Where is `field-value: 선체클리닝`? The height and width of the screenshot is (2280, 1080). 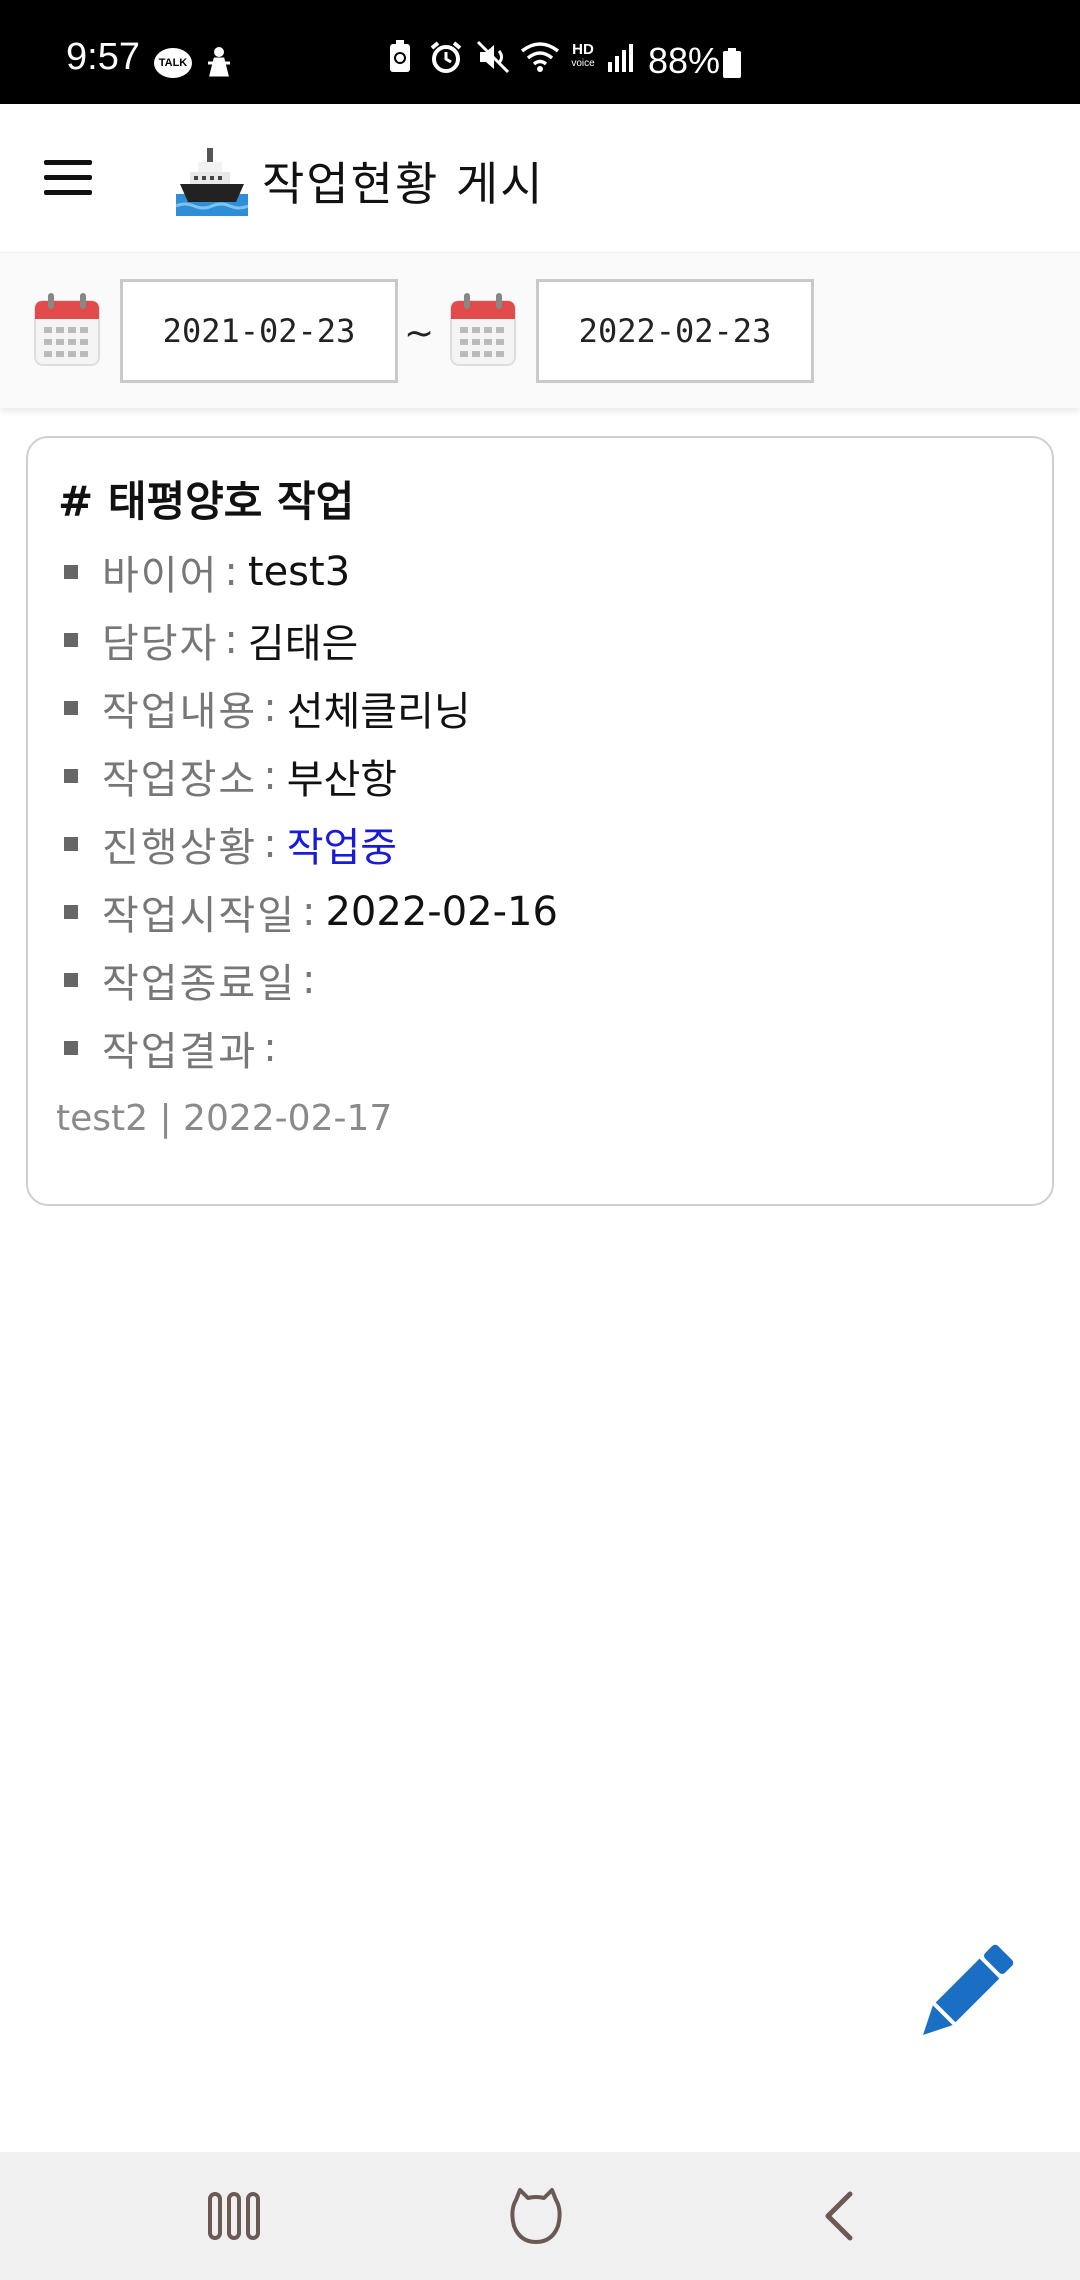
field-value: 선체클리닝 is located at coordinates (378, 712).